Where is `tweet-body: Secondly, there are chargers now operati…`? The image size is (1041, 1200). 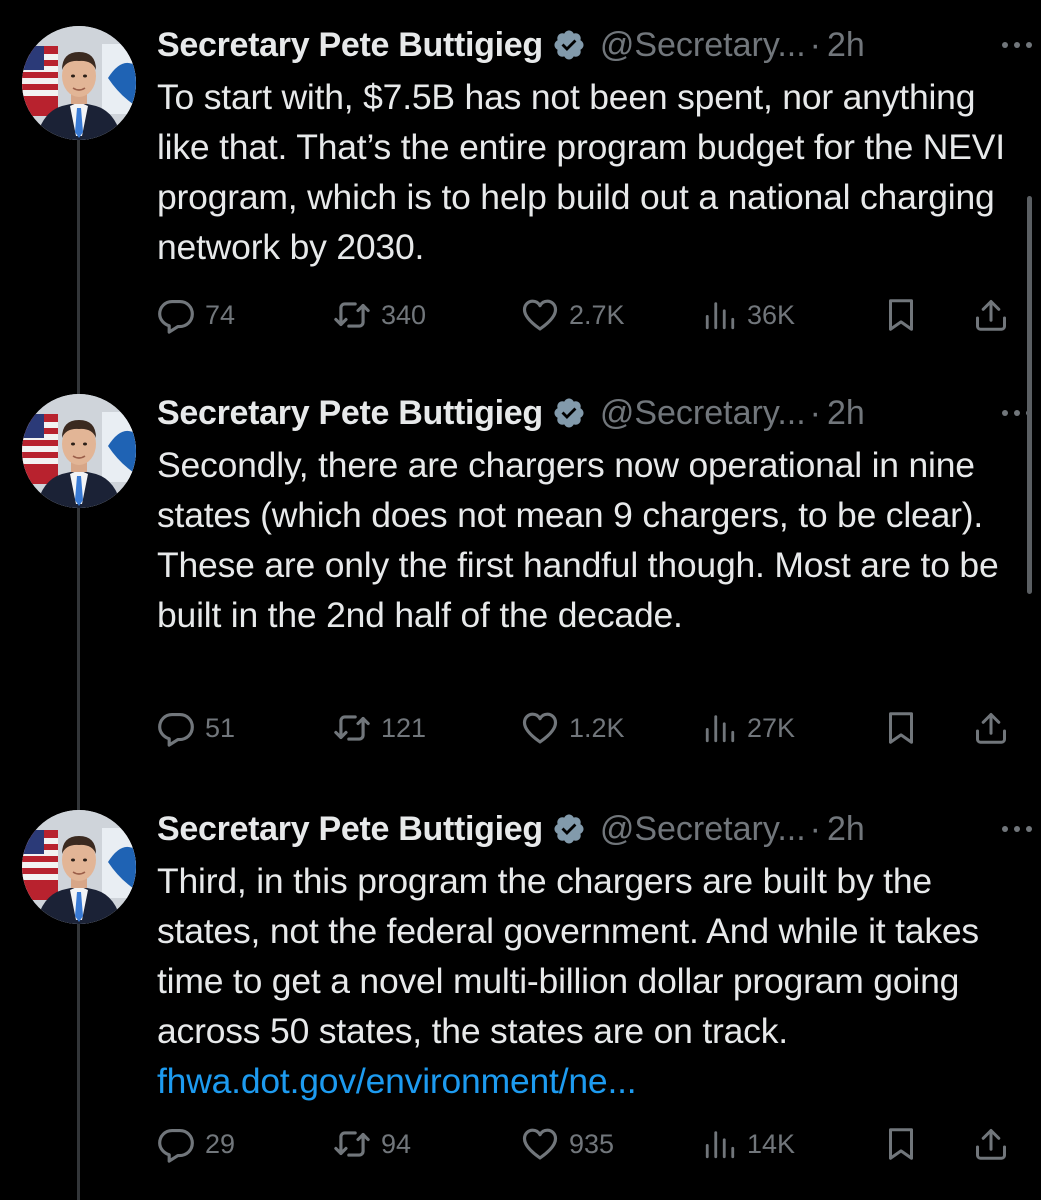 tweet-body: Secondly, there are chargers now operati… is located at coordinates (578, 540).